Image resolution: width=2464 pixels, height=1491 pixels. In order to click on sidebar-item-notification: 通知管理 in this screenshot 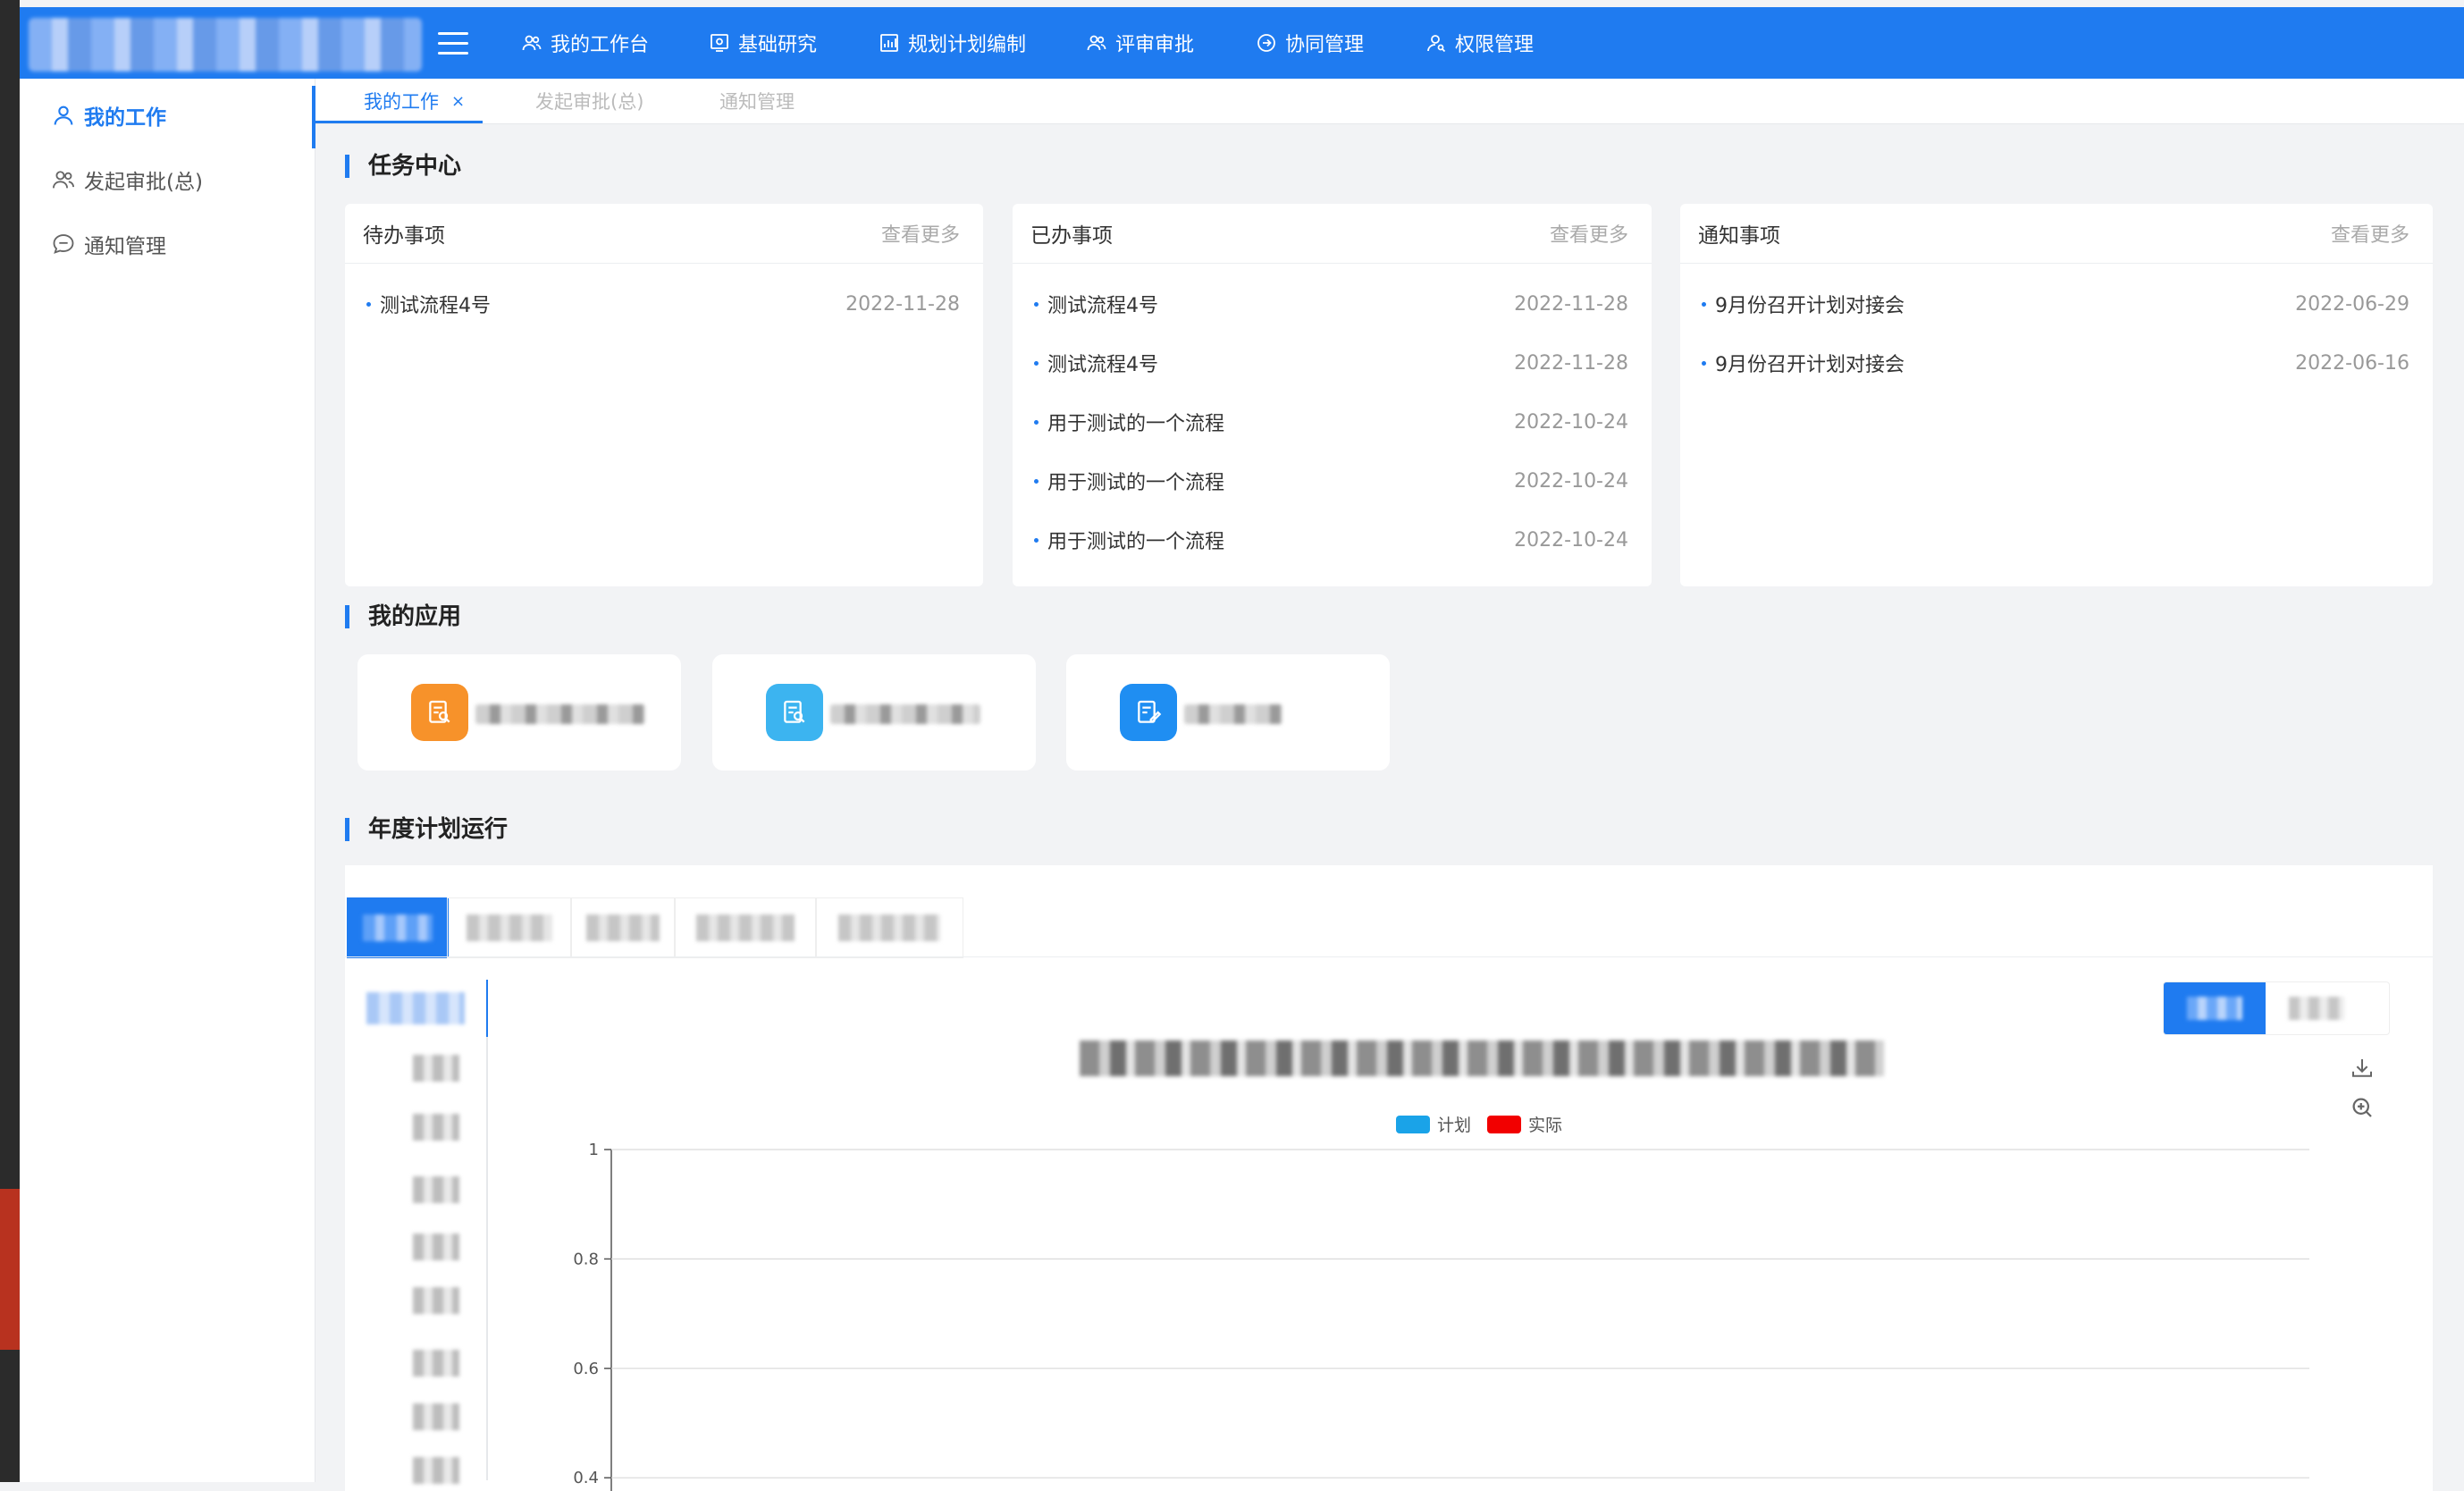, I will do `click(167, 244)`.